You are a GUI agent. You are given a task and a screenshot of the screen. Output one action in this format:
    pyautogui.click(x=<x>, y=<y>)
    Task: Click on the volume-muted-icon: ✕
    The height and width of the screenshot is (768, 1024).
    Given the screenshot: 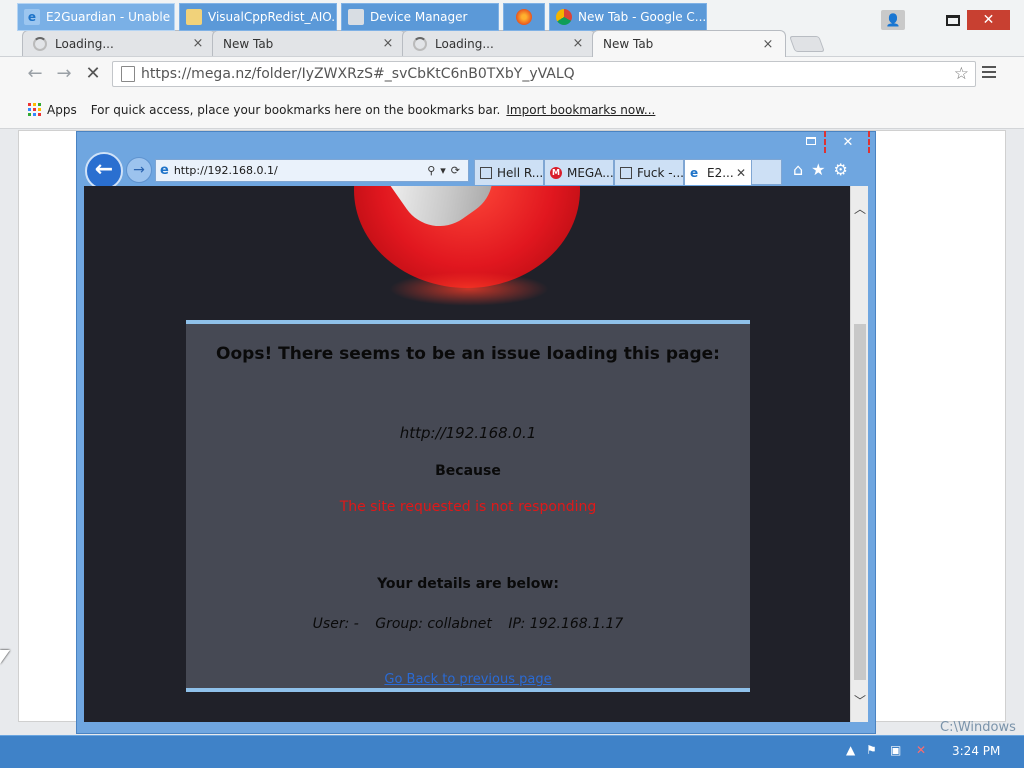 What is the action you would take?
    pyautogui.click(x=921, y=750)
    